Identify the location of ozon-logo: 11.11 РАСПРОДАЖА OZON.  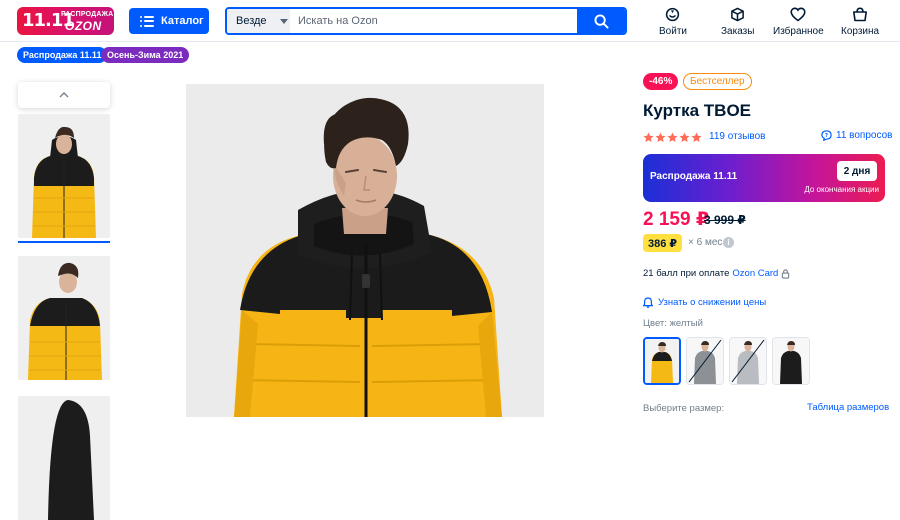
(65, 21).